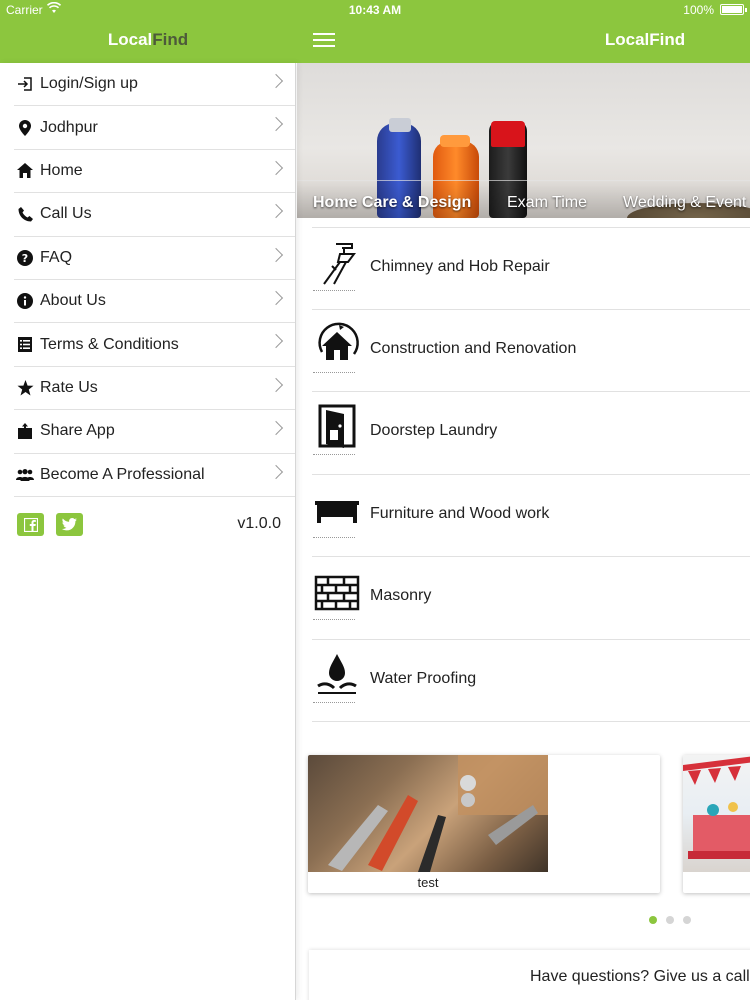  I want to click on tab-home-care-design: Home Care & Design, so click(392, 203).